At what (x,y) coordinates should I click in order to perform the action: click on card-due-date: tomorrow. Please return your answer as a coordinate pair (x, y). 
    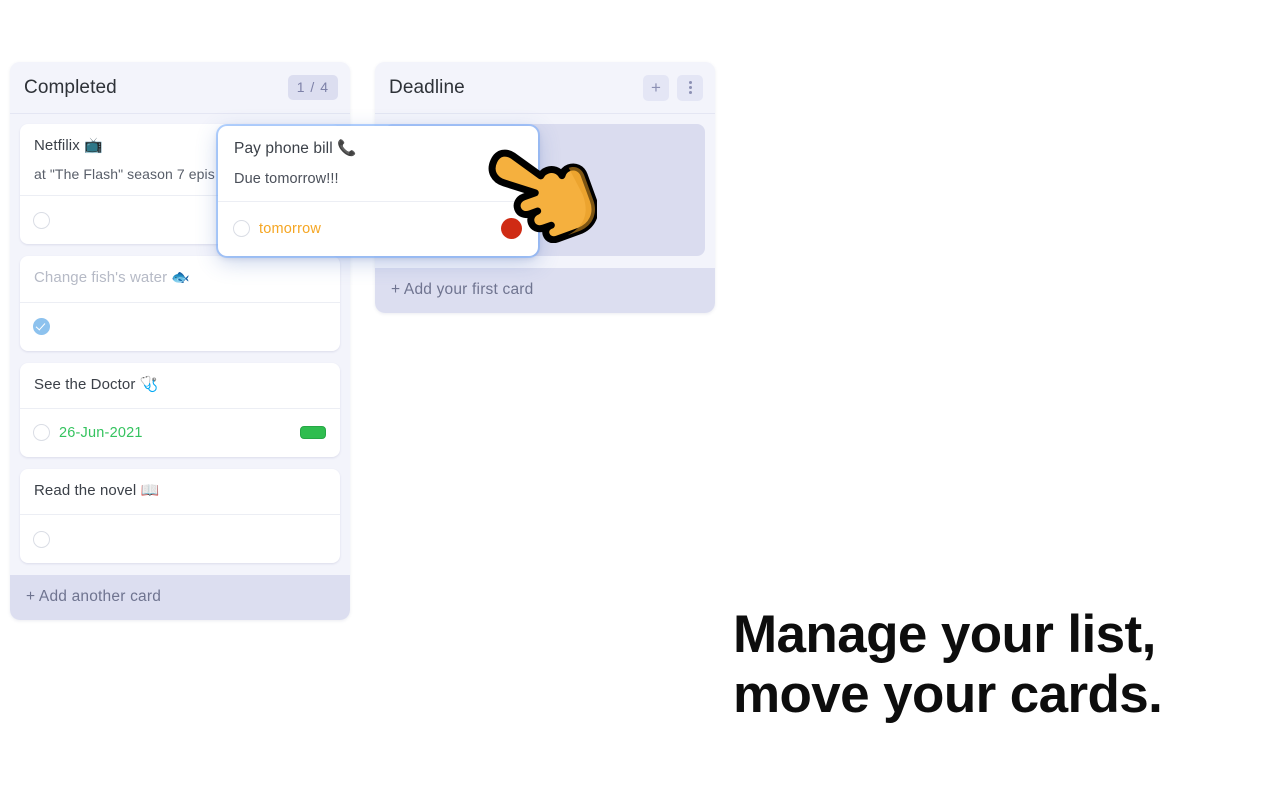
    Looking at the image, I should click on (290, 228).